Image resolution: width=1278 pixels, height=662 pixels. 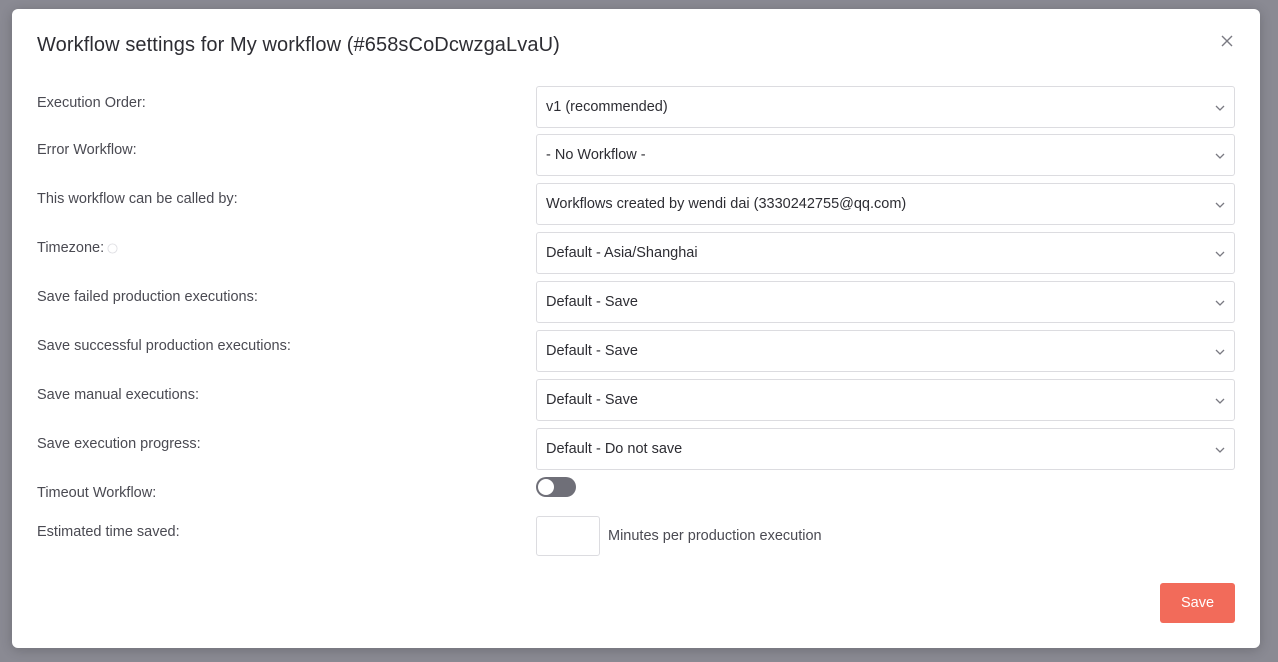 I want to click on save-manual-label: Save manual executions:, so click(x=118, y=395).